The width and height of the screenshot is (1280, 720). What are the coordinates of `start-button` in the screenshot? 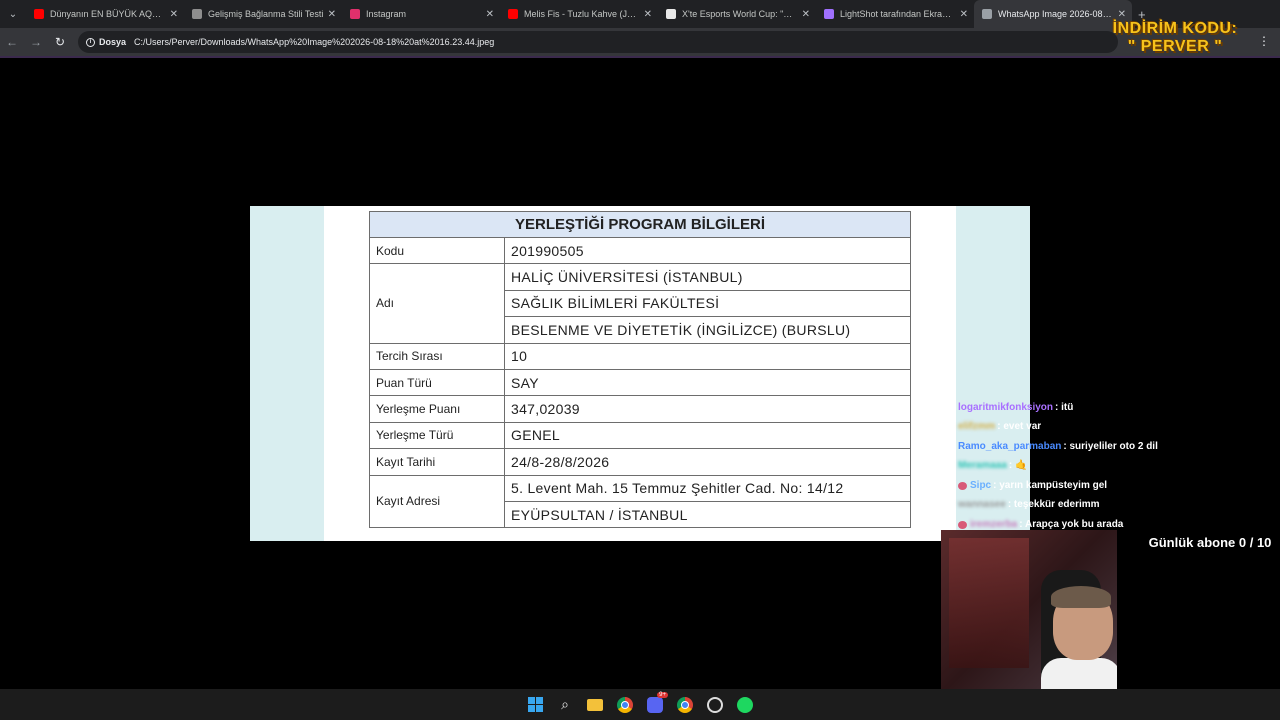 It's located at (535, 705).